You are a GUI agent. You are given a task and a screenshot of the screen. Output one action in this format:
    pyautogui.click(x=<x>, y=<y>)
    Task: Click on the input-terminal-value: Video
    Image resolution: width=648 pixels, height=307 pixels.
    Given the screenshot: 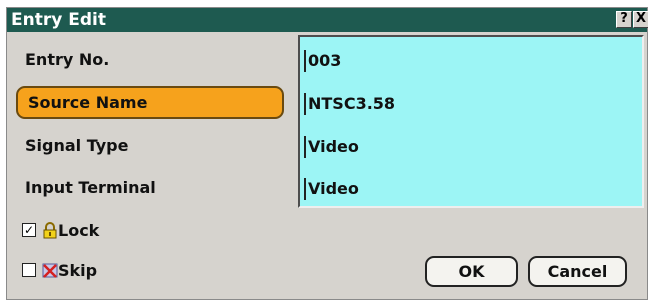 What is the action you would take?
    pyautogui.click(x=333, y=188)
    